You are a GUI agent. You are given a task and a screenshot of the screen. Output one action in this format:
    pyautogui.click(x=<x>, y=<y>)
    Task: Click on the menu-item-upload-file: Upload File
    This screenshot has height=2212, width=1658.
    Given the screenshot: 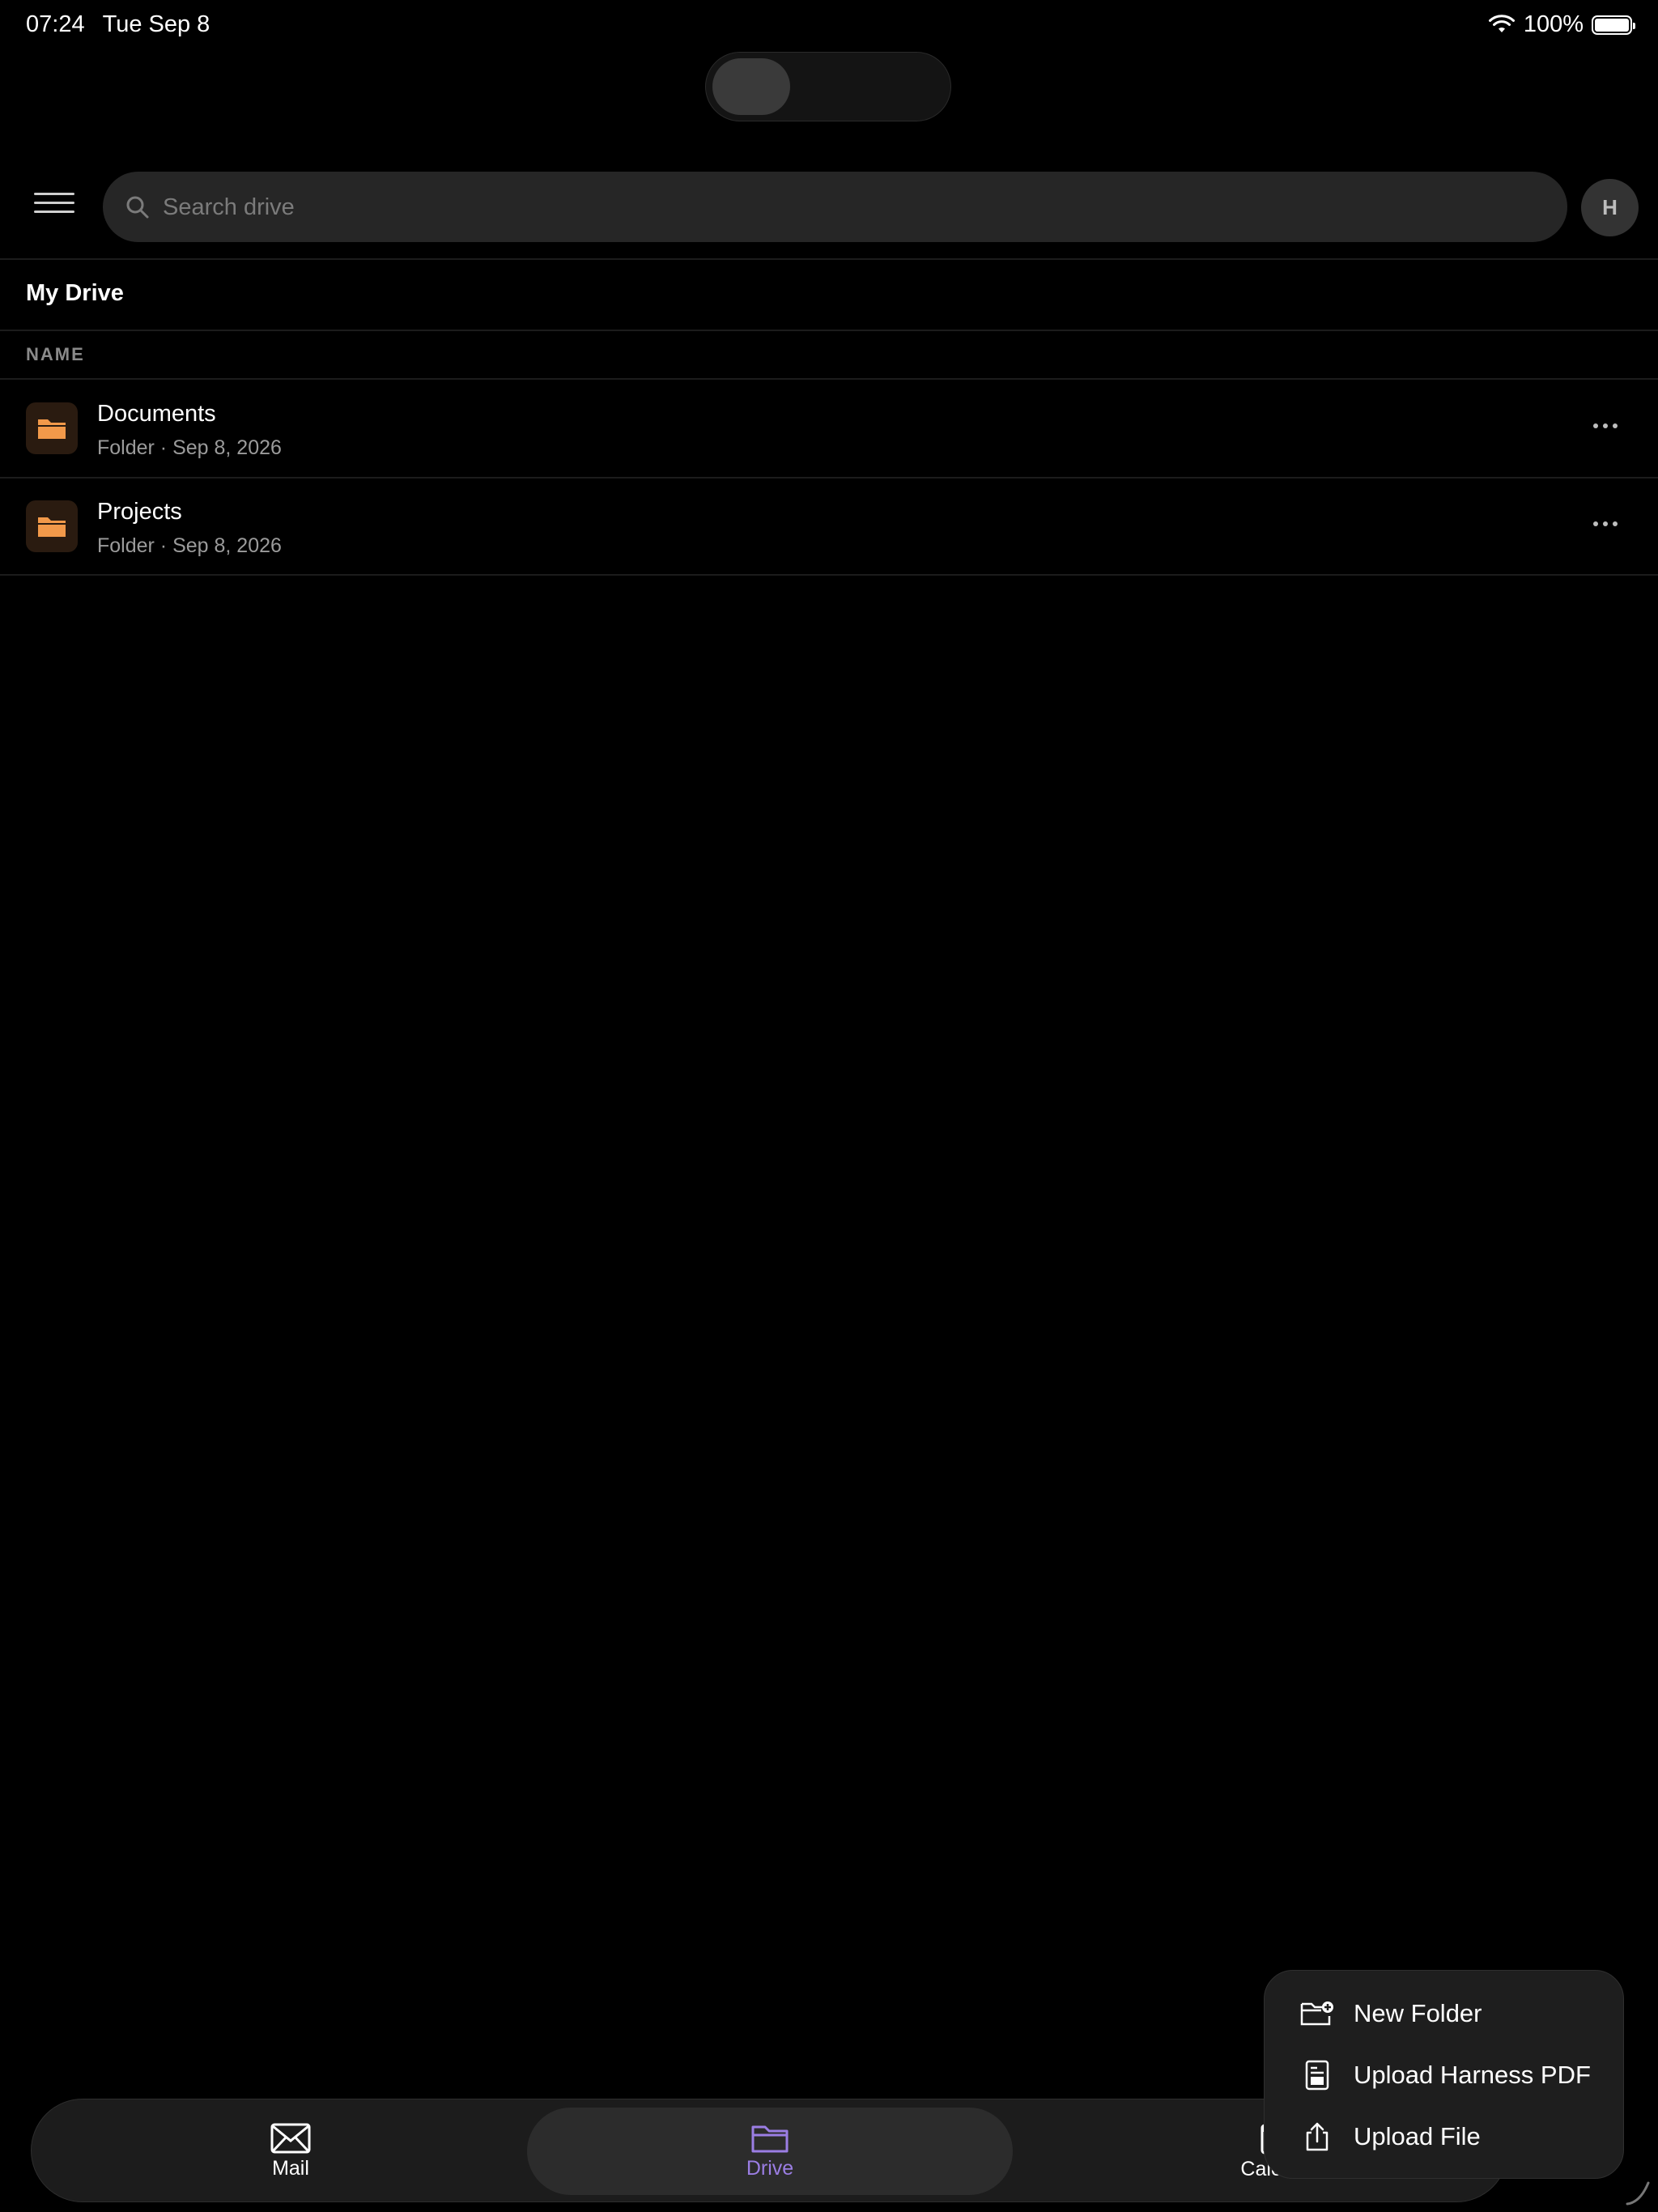 What is the action you would take?
    pyautogui.click(x=1390, y=2136)
    